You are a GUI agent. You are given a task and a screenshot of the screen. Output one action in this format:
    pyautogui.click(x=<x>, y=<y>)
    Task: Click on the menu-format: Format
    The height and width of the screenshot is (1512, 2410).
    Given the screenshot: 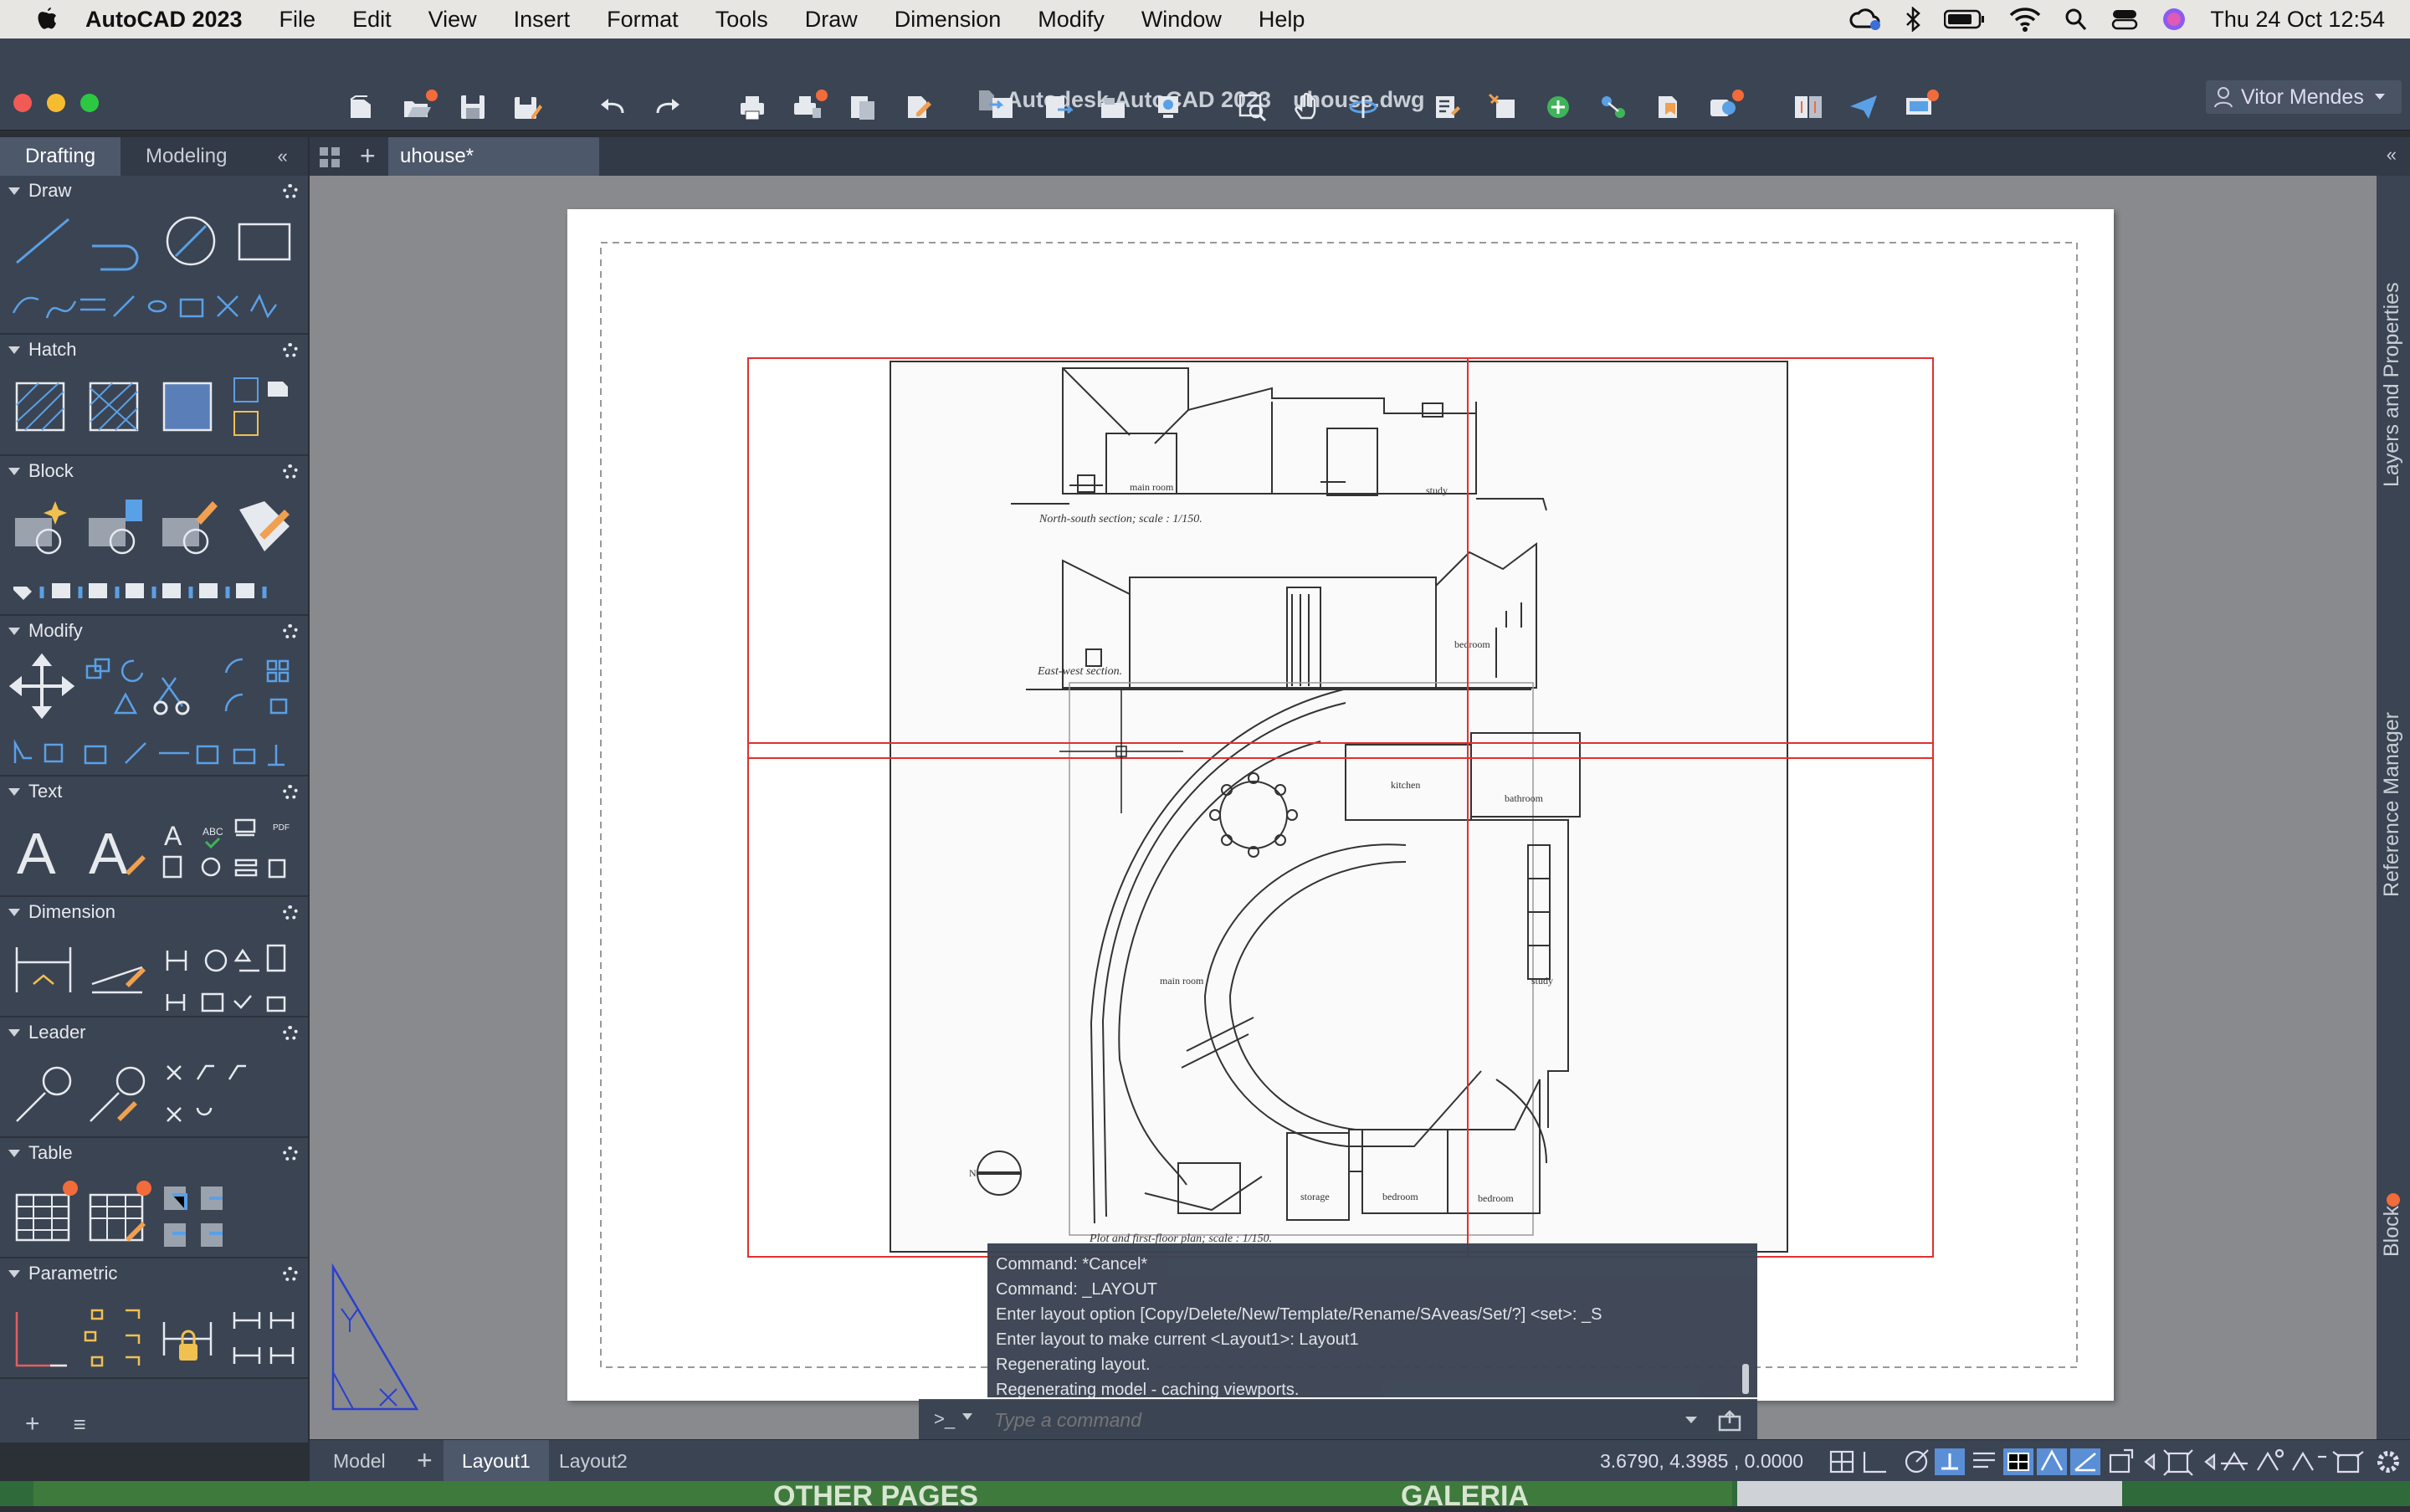 What is the action you would take?
    pyautogui.click(x=643, y=20)
    